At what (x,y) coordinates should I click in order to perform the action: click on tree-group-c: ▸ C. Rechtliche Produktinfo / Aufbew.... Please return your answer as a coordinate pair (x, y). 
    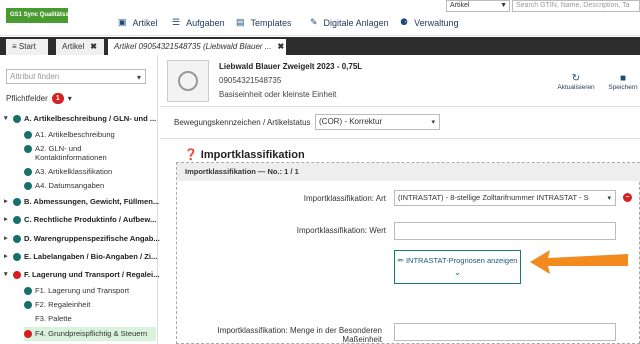
    Looking at the image, I should click on (82, 219).